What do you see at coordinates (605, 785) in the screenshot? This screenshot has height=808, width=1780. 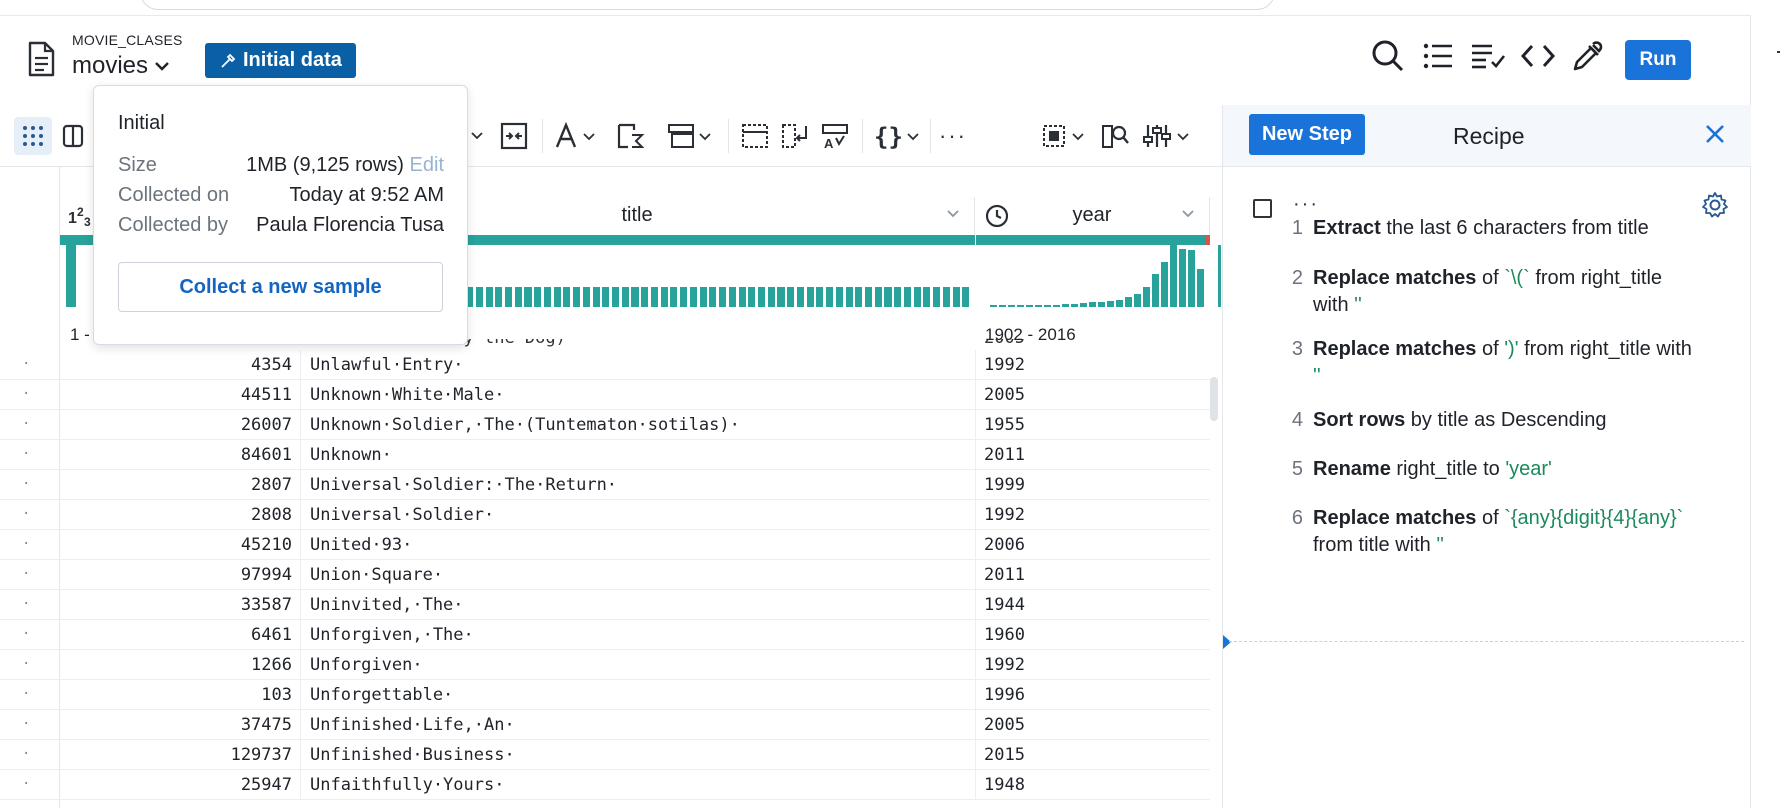 I see `table-row: · 25947 Unfaithfully·Yours· 1948` at bounding box center [605, 785].